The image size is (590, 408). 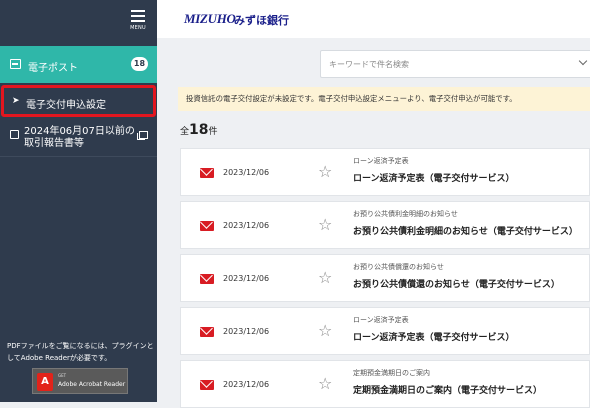 I want to click on sidebar-item-label: 電子ポスト, so click(x=53, y=68).